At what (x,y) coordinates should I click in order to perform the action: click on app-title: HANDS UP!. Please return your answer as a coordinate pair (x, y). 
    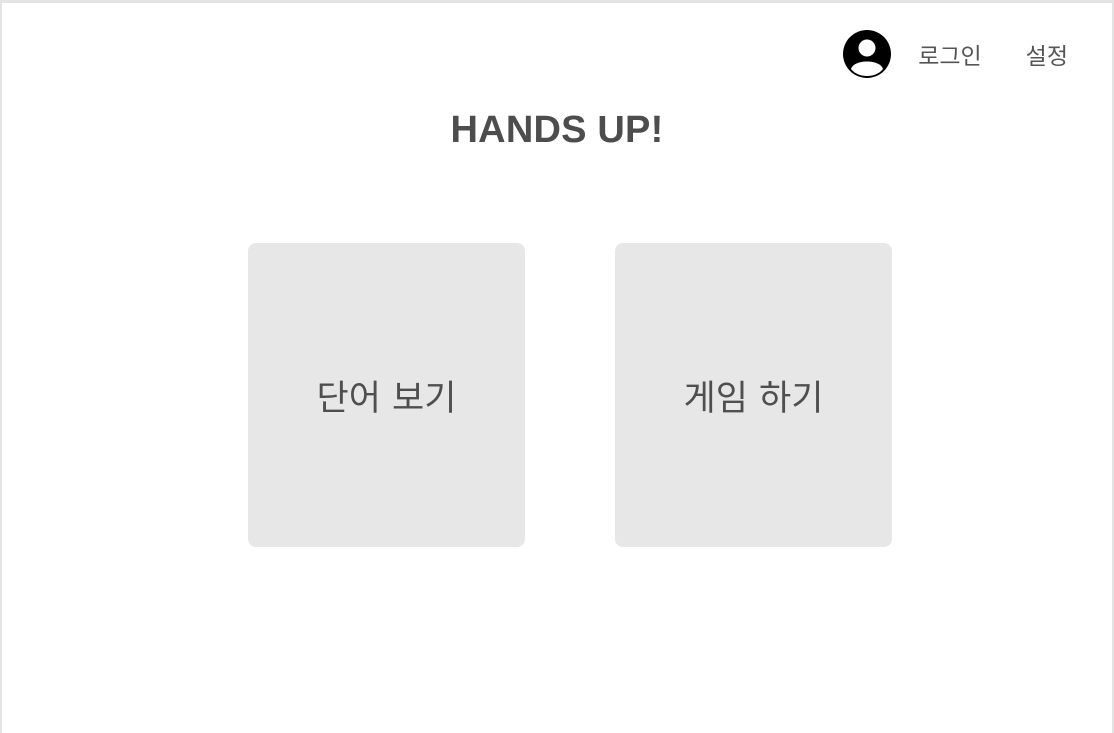
    Looking at the image, I should click on (557, 130).